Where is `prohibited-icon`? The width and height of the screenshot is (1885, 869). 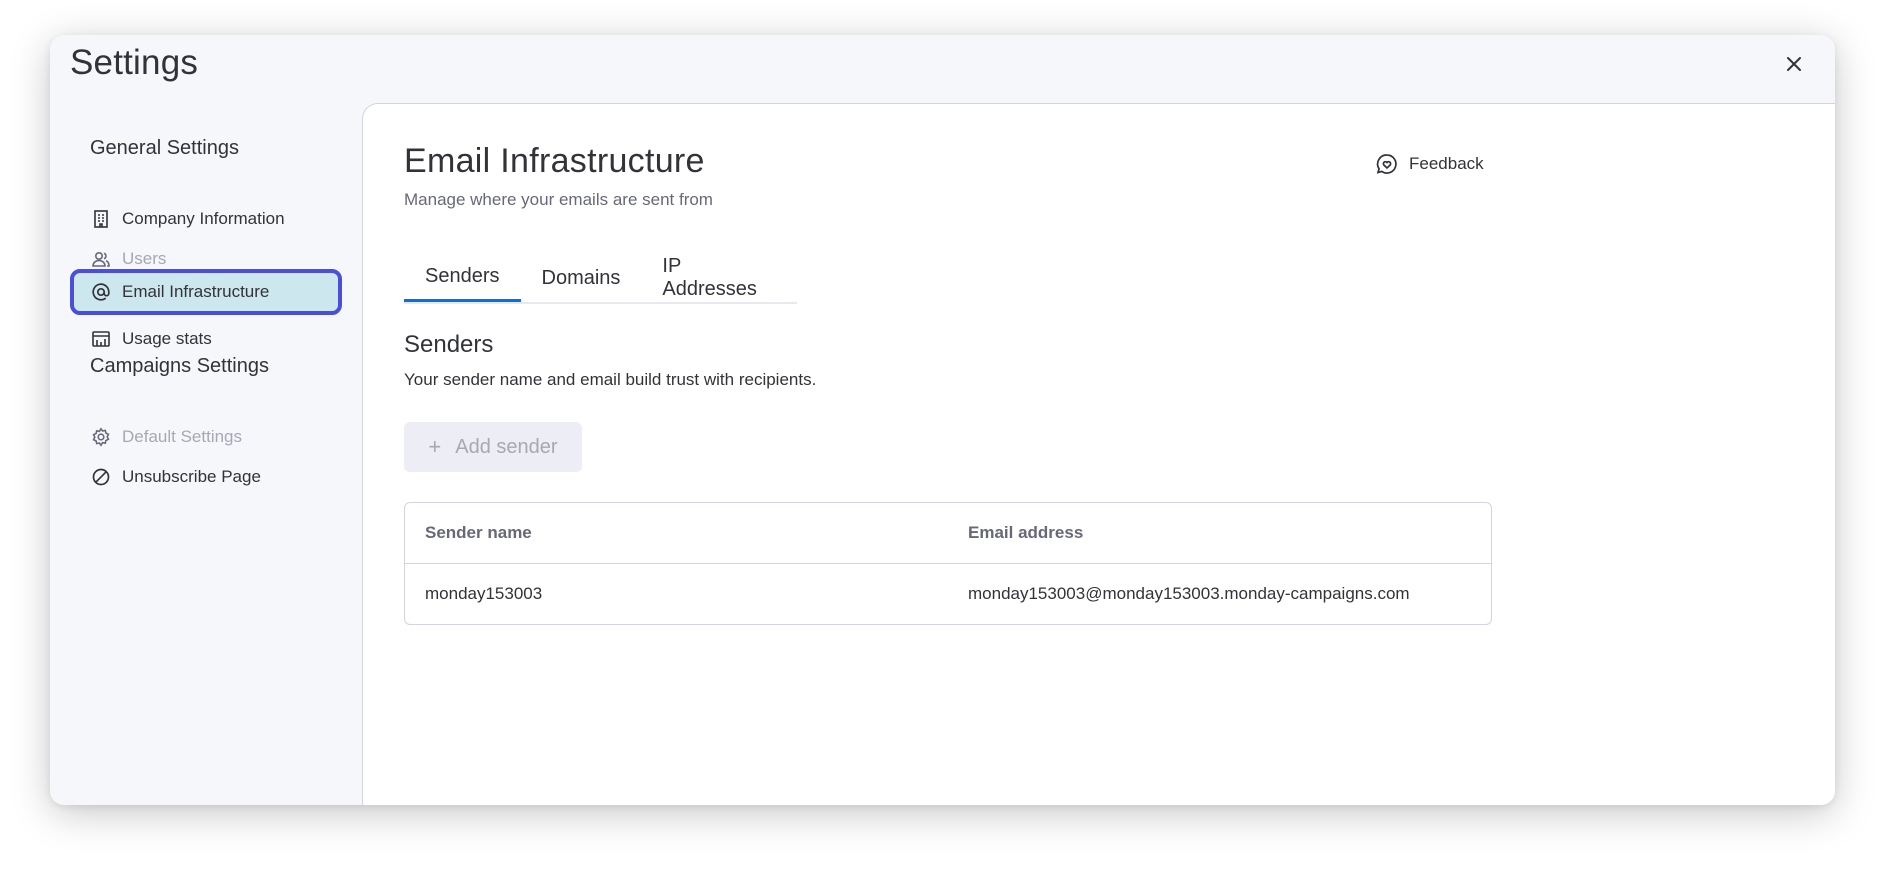 prohibited-icon is located at coordinates (101, 477).